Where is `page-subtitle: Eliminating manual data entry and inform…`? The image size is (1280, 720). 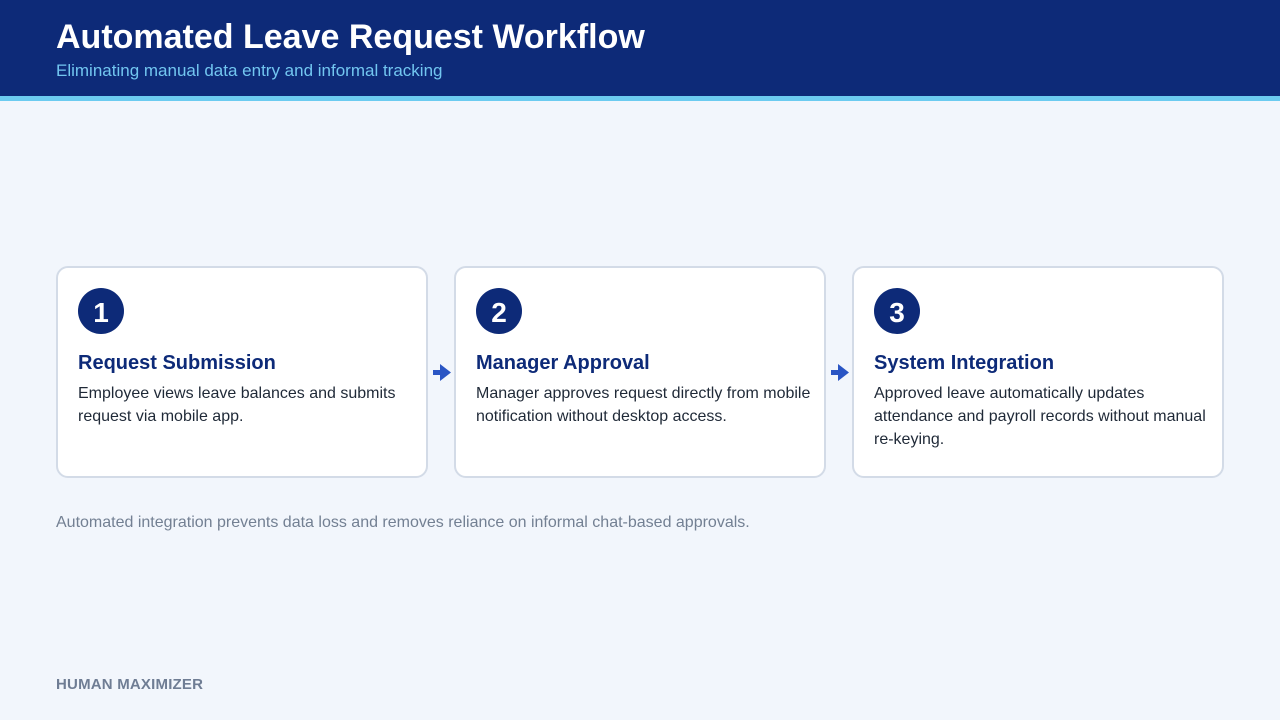 page-subtitle: Eliminating manual data entry and inform… is located at coordinates (249, 70).